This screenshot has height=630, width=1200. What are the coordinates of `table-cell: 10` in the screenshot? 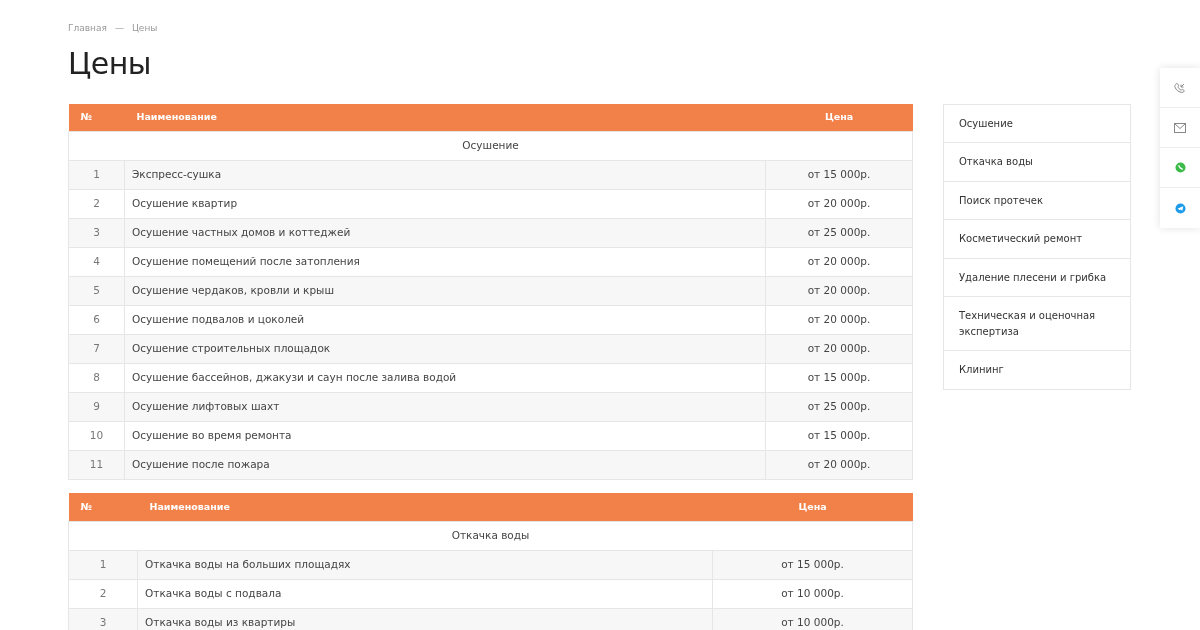 It's located at (96, 436).